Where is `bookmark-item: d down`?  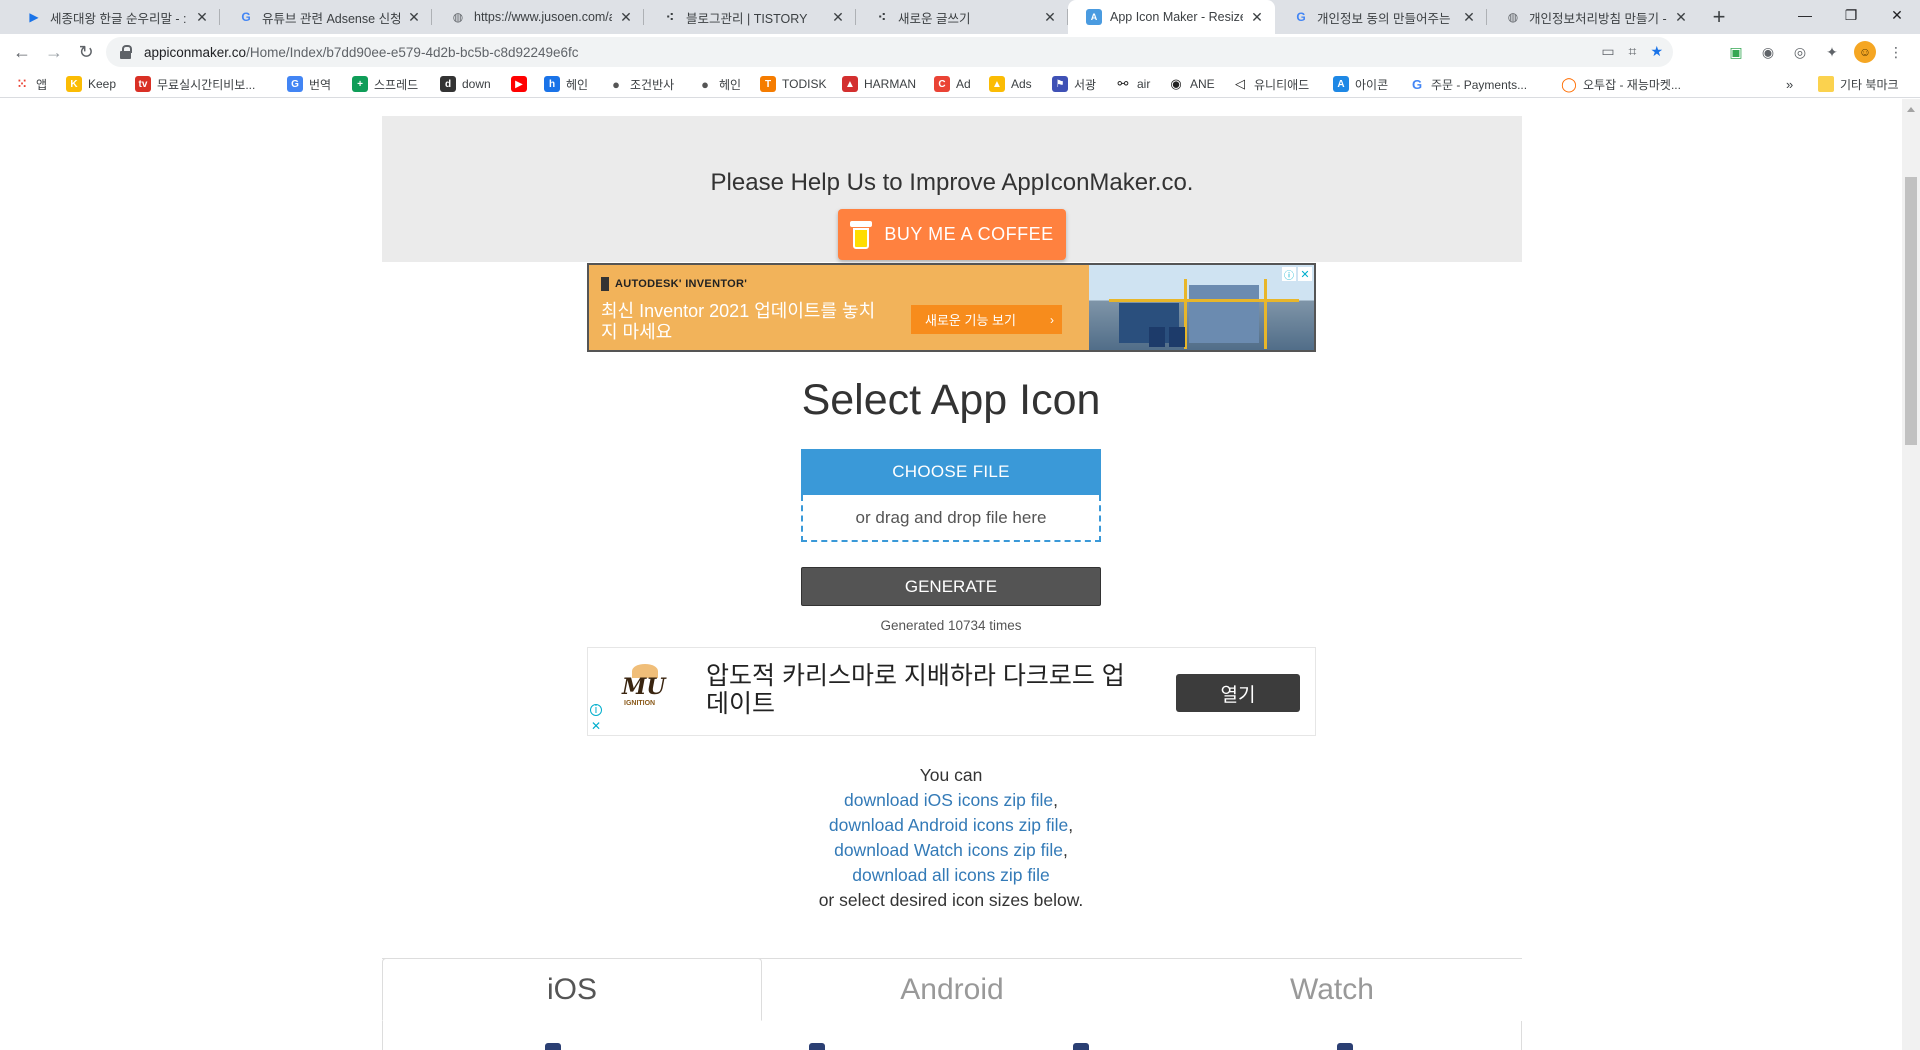
bookmark-item: d down is located at coordinates (465, 84).